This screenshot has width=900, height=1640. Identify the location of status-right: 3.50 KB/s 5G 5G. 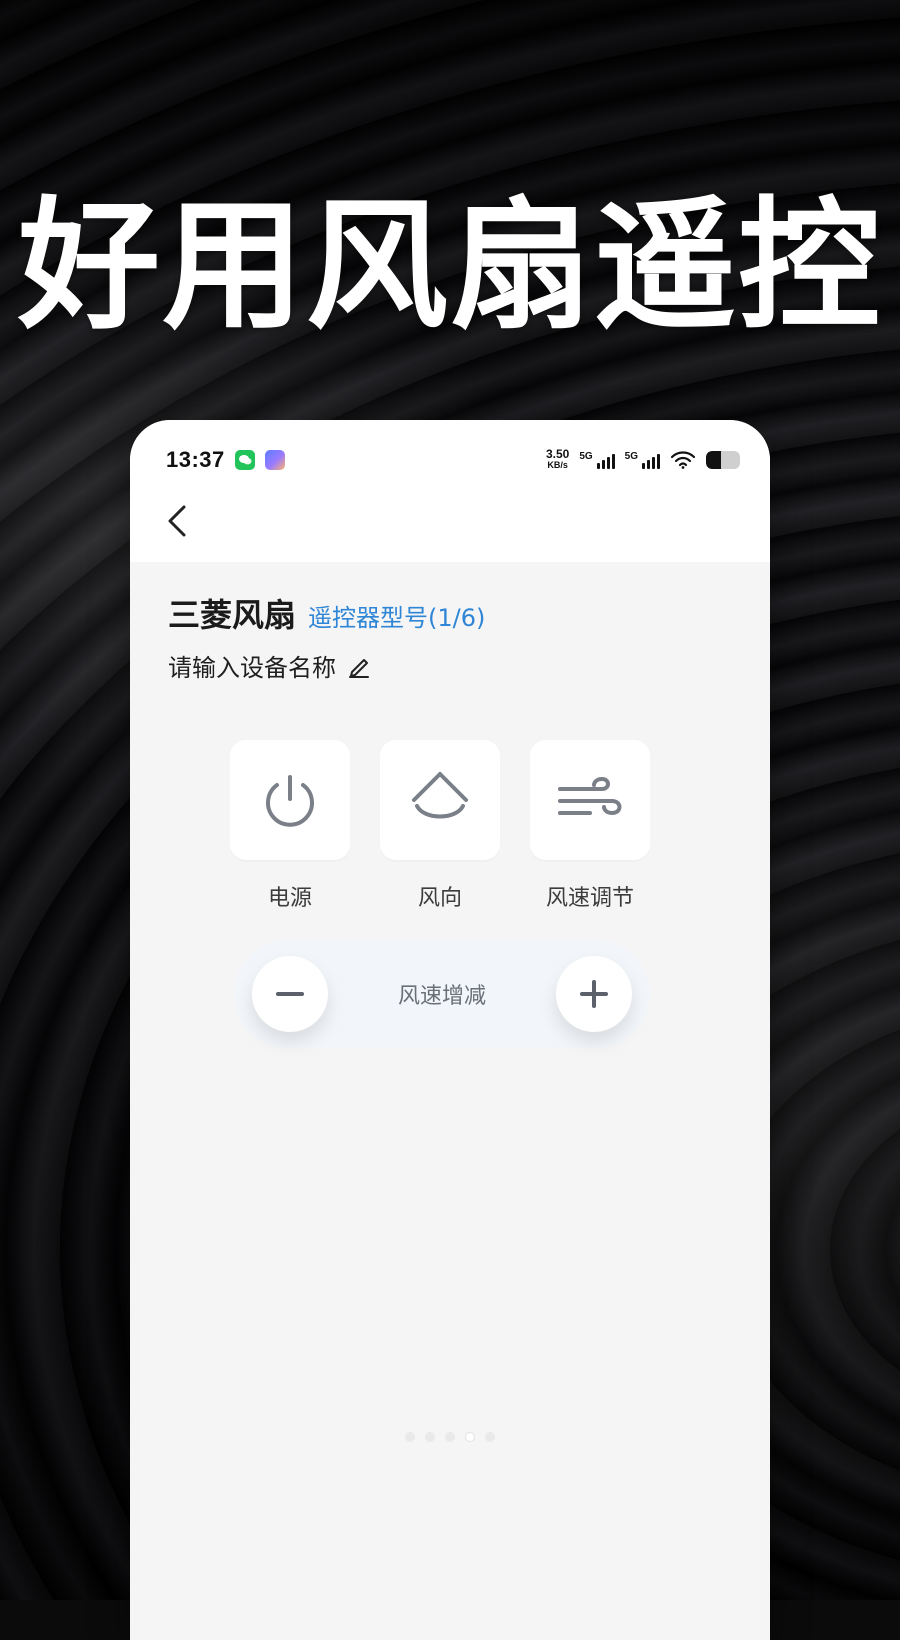
(642, 459).